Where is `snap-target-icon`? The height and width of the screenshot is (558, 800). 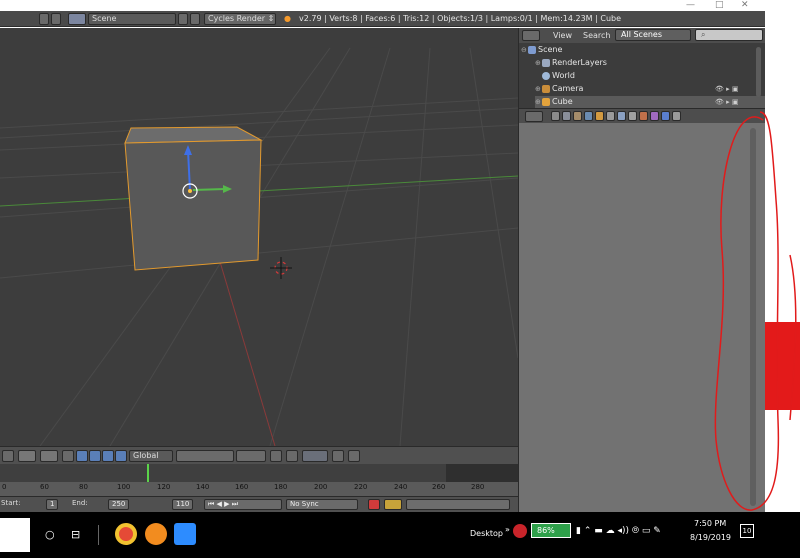 snap-target-icon is located at coordinates (338, 456).